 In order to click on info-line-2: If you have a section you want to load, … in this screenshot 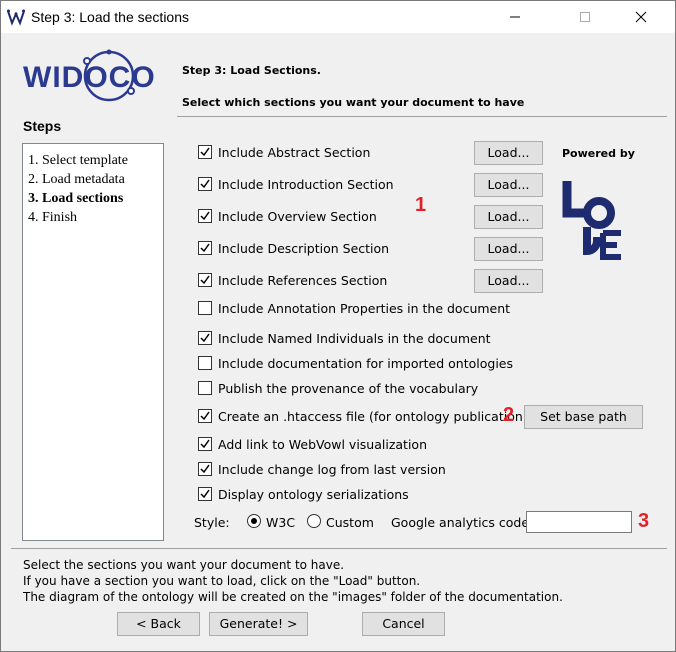, I will do `click(222, 581)`.